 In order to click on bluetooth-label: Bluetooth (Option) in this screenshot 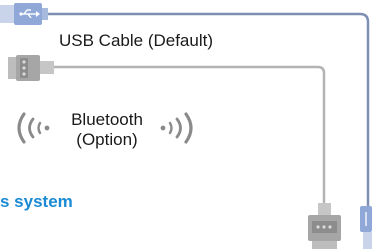, I will do `click(107, 130)`.